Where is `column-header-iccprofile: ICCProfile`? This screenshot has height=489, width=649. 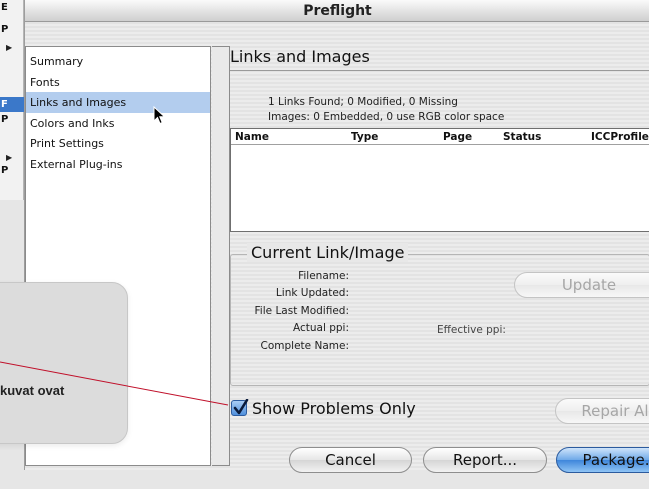
column-header-iccprofile: ICCProfile is located at coordinates (620, 137).